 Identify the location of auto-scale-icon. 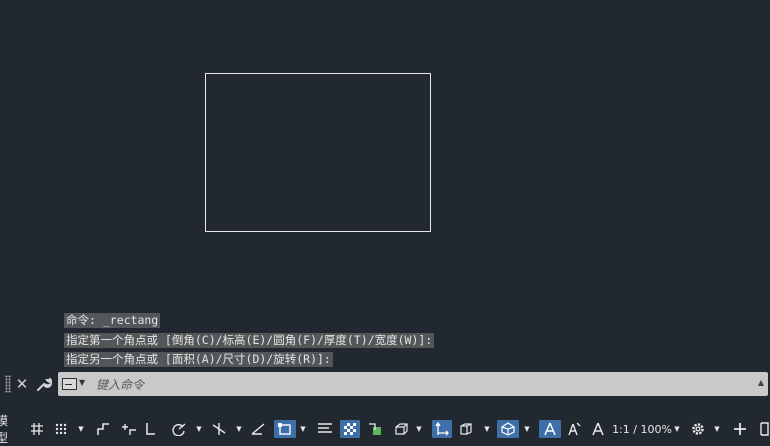
(574, 429).